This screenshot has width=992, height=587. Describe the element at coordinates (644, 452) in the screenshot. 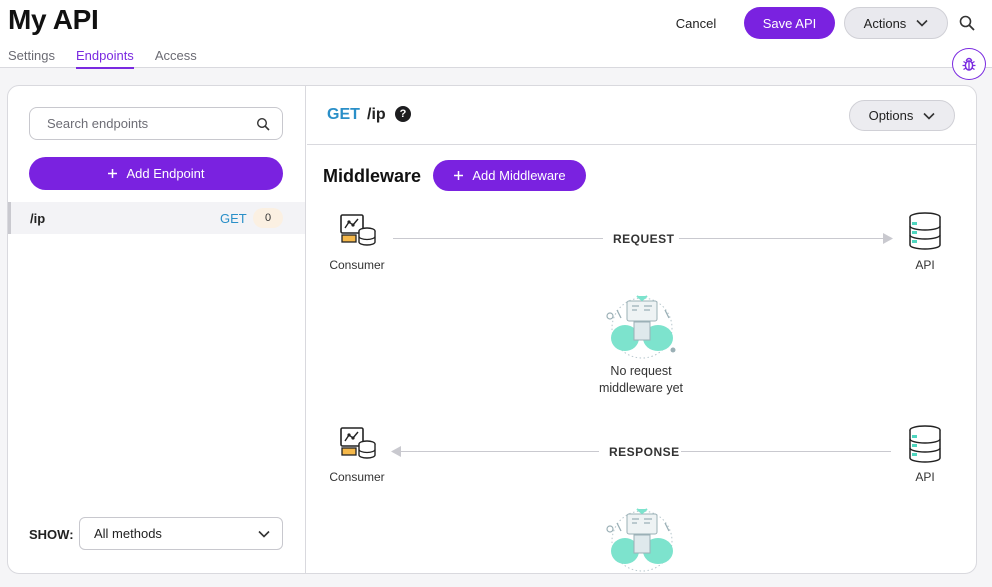

I see `response-flow-label: RESPONSE` at that location.